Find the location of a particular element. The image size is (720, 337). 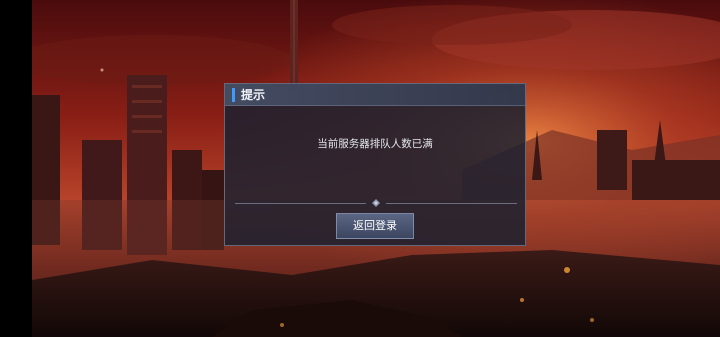

return-to-login-button: 返回登录 is located at coordinates (375, 226).